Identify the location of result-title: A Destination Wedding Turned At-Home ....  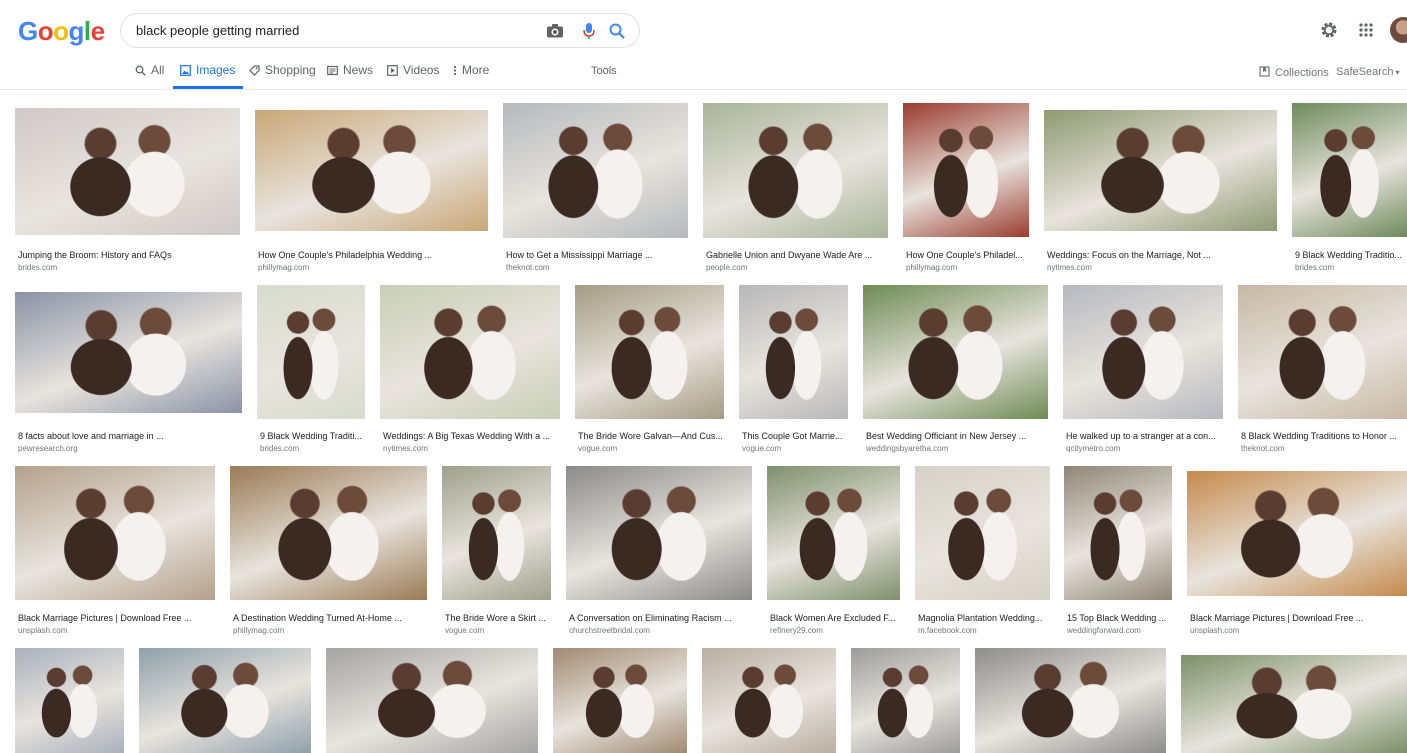
(330, 618).